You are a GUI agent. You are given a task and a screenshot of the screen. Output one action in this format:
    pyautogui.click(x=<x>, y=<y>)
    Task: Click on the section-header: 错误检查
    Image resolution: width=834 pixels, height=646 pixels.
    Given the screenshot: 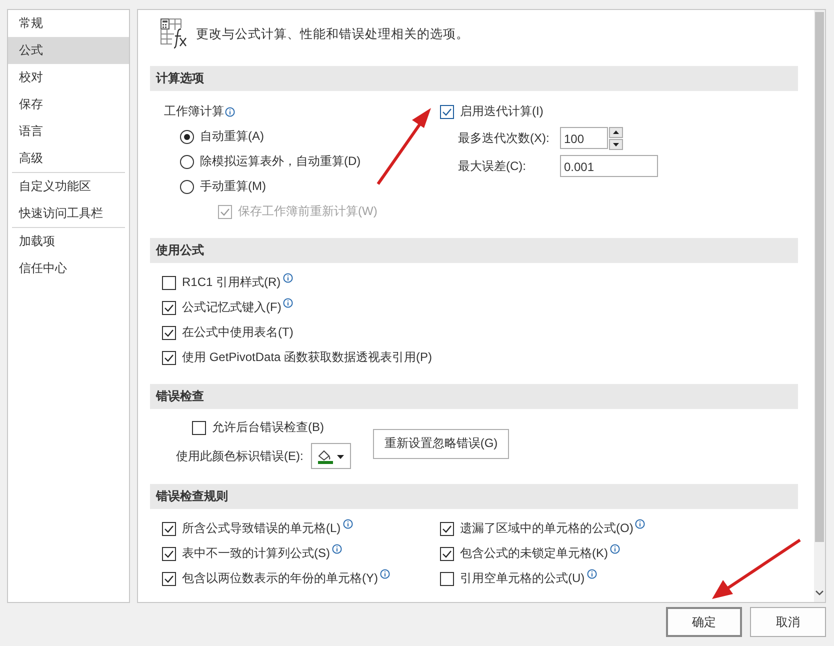 What is the action you would take?
    pyautogui.click(x=474, y=396)
    